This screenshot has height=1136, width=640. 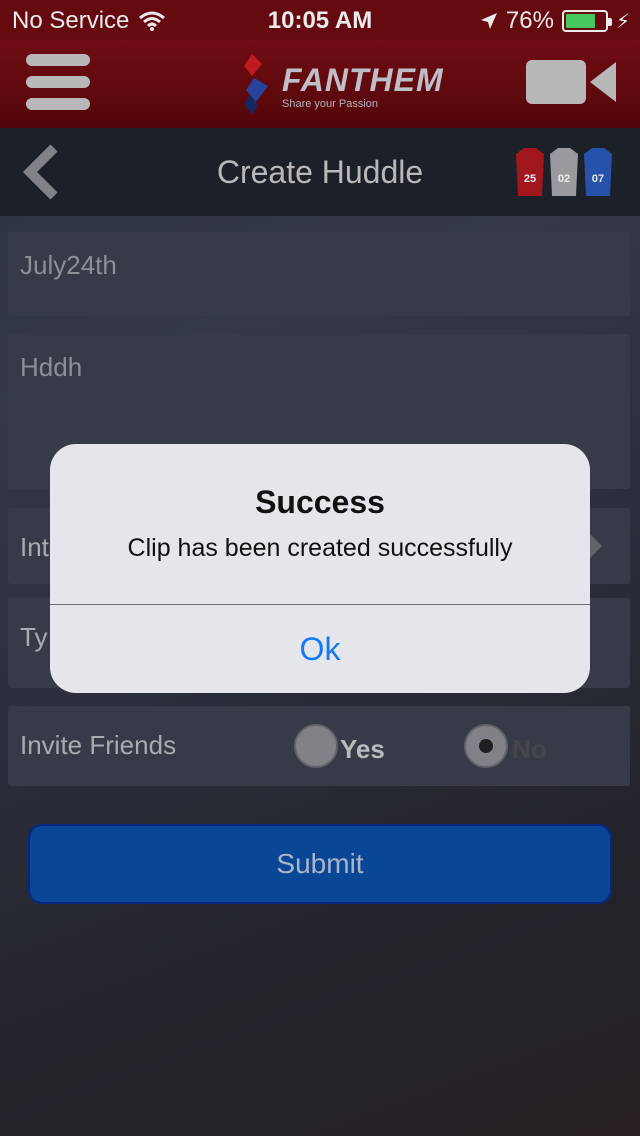 What do you see at coordinates (320, 649) in the screenshot?
I see `alert-ok-button: Ok` at bounding box center [320, 649].